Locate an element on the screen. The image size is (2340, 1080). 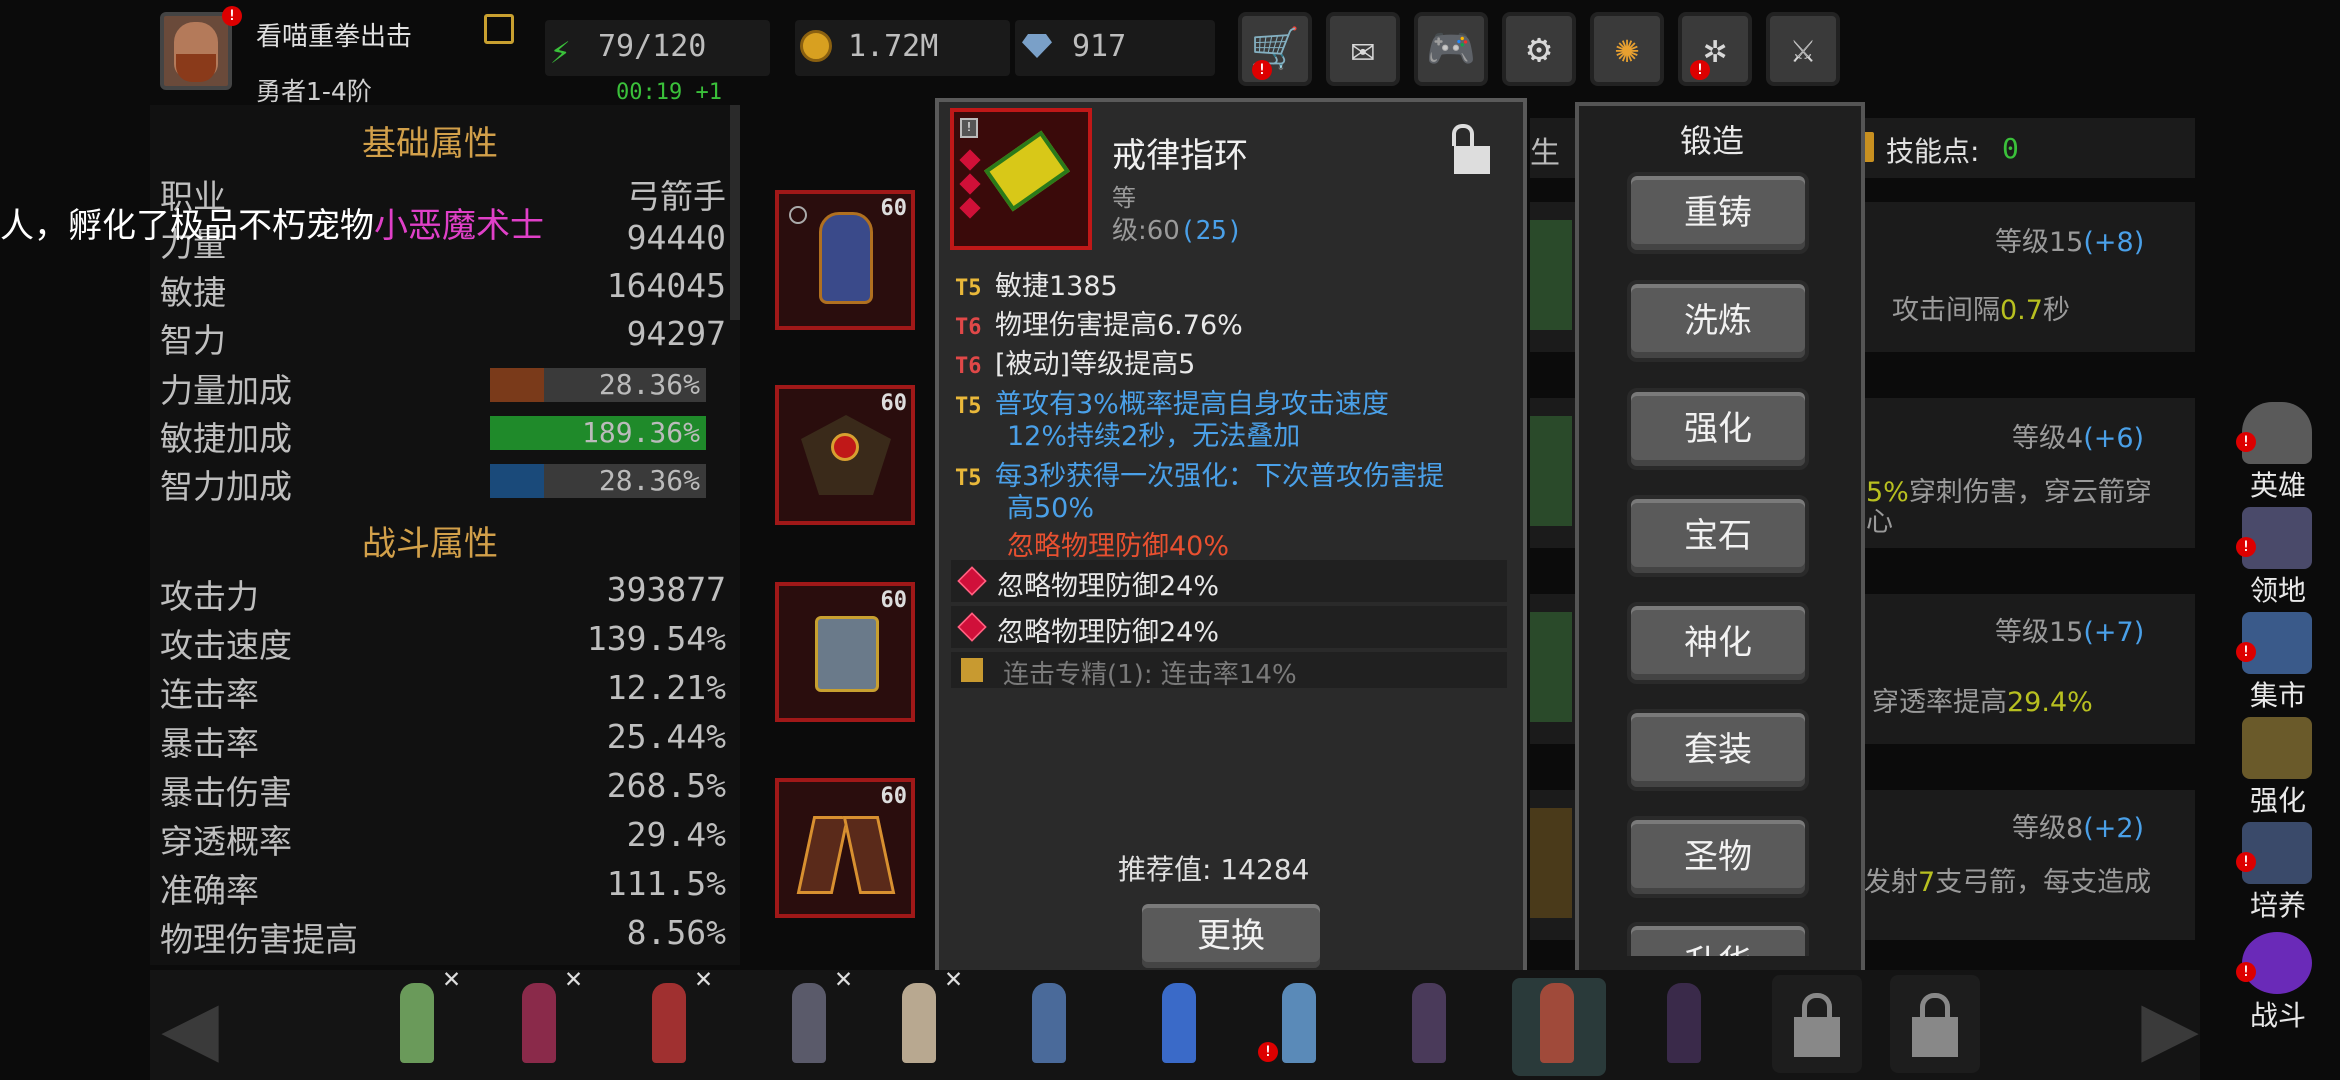
sublimate-button: 升华 is located at coordinates (1718, 939).